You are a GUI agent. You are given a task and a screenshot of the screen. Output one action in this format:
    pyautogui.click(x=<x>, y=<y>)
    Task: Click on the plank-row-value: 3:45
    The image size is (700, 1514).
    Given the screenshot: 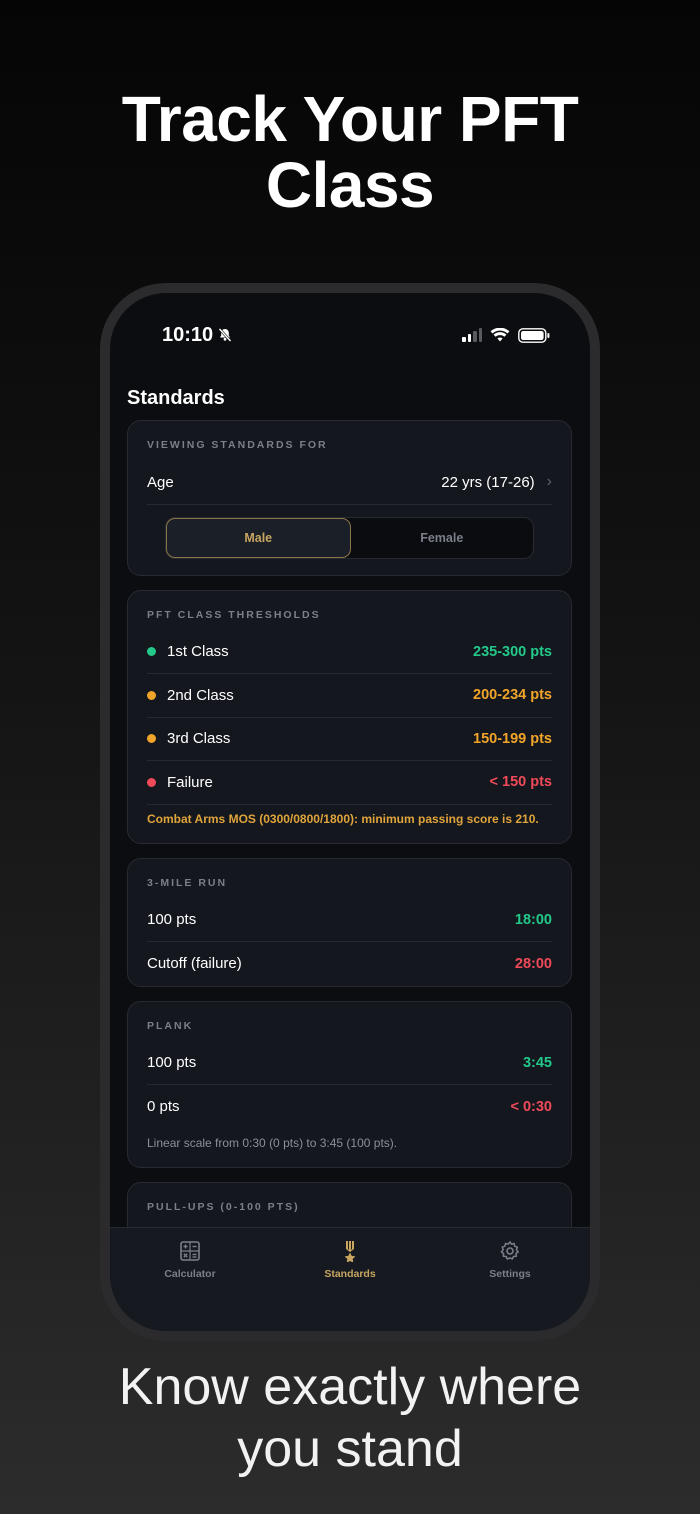 What is the action you would take?
    pyautogui.click(x=537, y=1062)
    